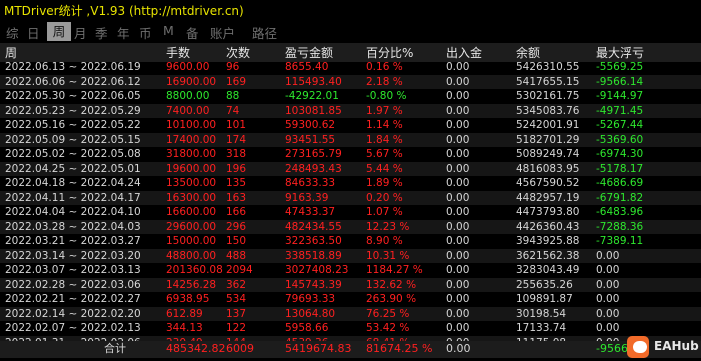  Describe the element at coordinates (73, 168) in the screenshot. I see `cell-week: 2022.04.25 ~ 2022.05.01` at that location.